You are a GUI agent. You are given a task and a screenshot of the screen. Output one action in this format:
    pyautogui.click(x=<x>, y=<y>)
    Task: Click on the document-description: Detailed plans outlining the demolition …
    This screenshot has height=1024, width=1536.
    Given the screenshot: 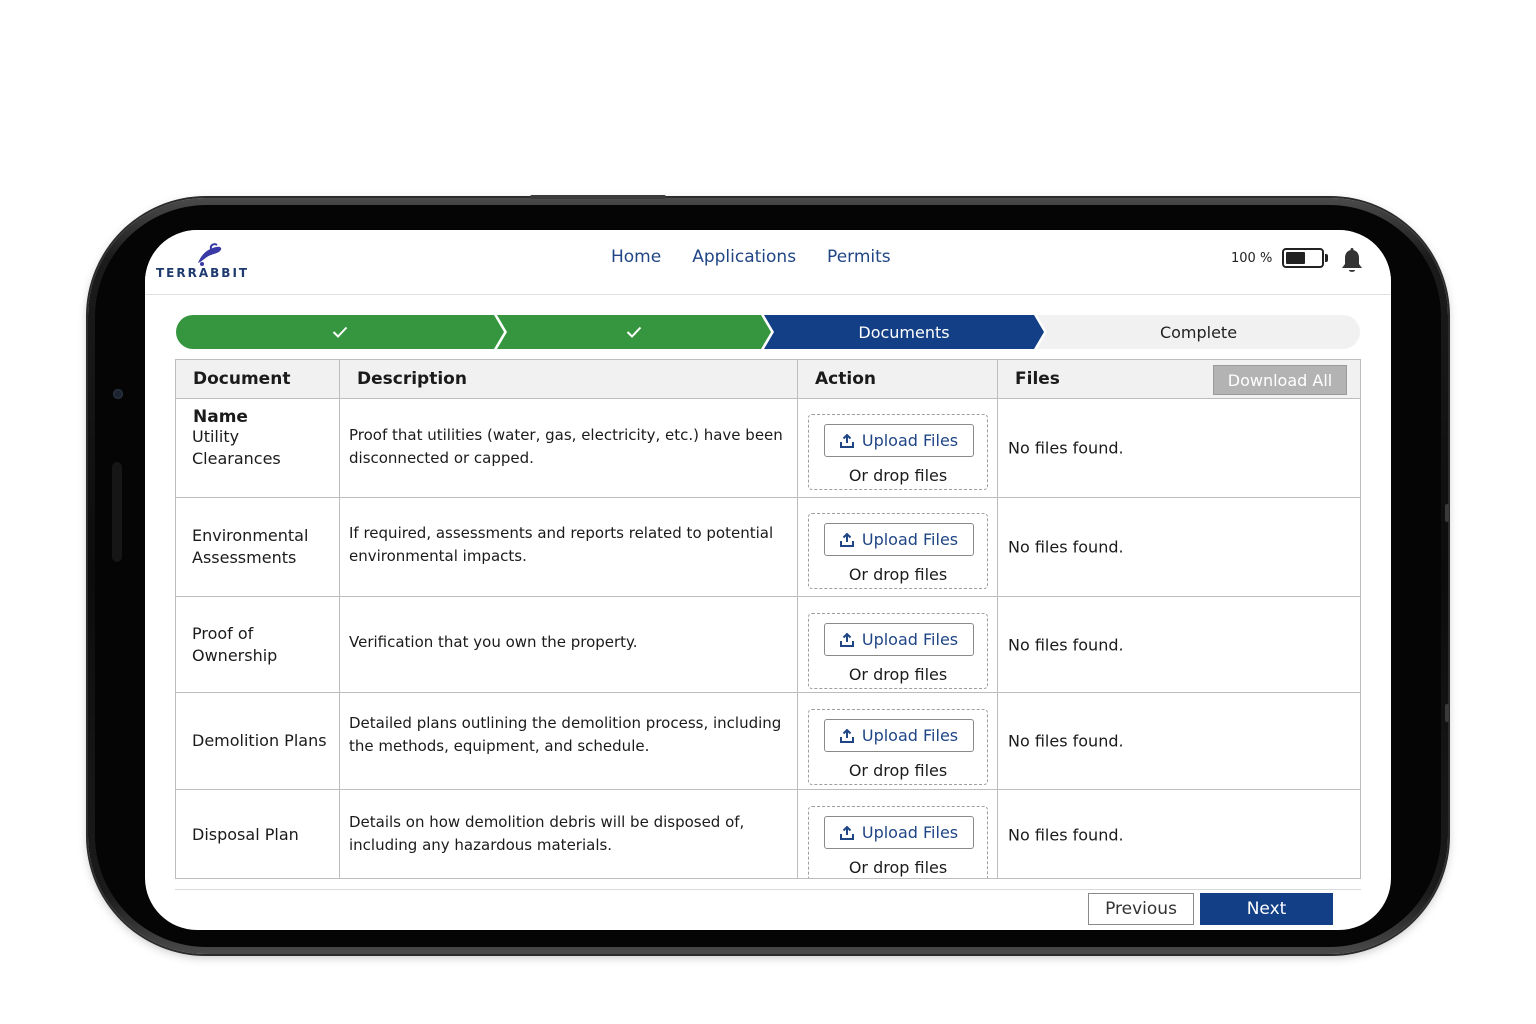 What is the action you would take?
    pyautogui.click(x=565, y=734)
    